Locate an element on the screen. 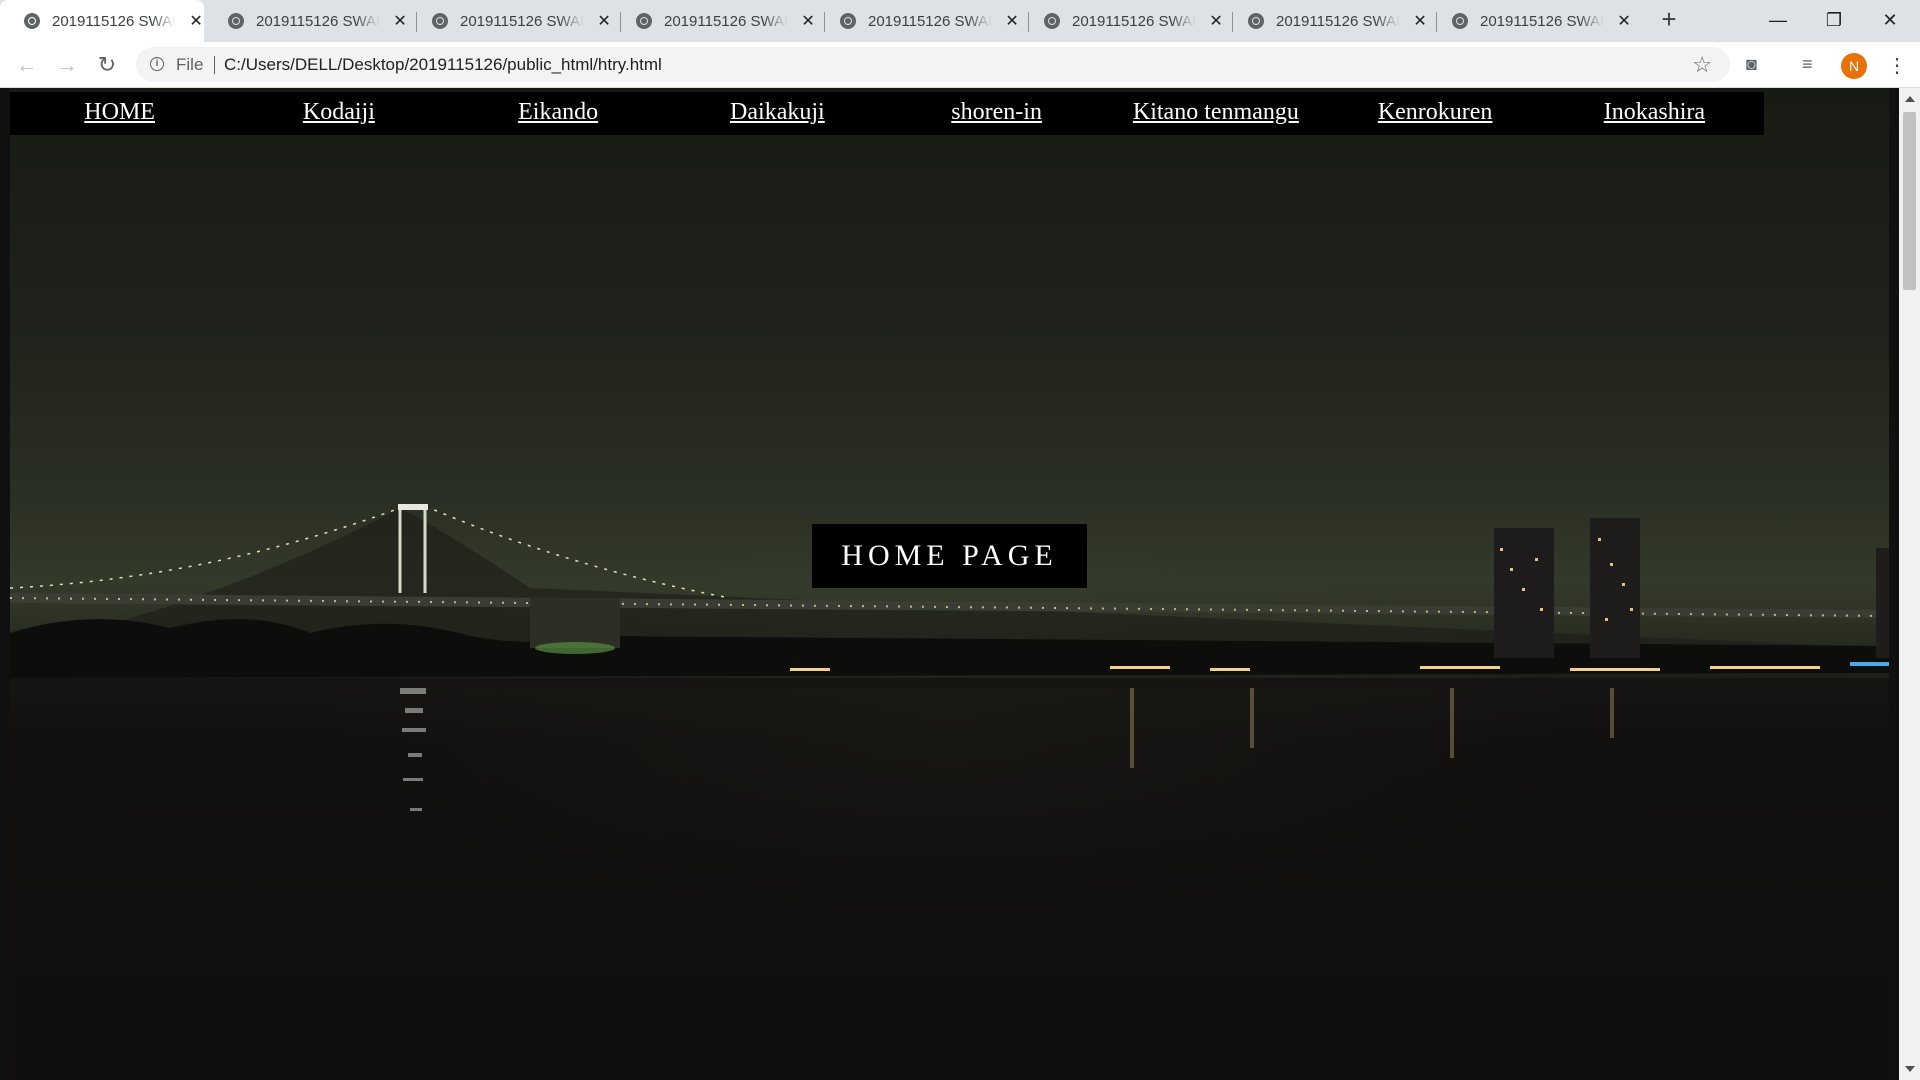 The height and width of the screenshot is (1080, 1920). bookmark-star-icon: ☆ is located at coordinates (1702, 65).